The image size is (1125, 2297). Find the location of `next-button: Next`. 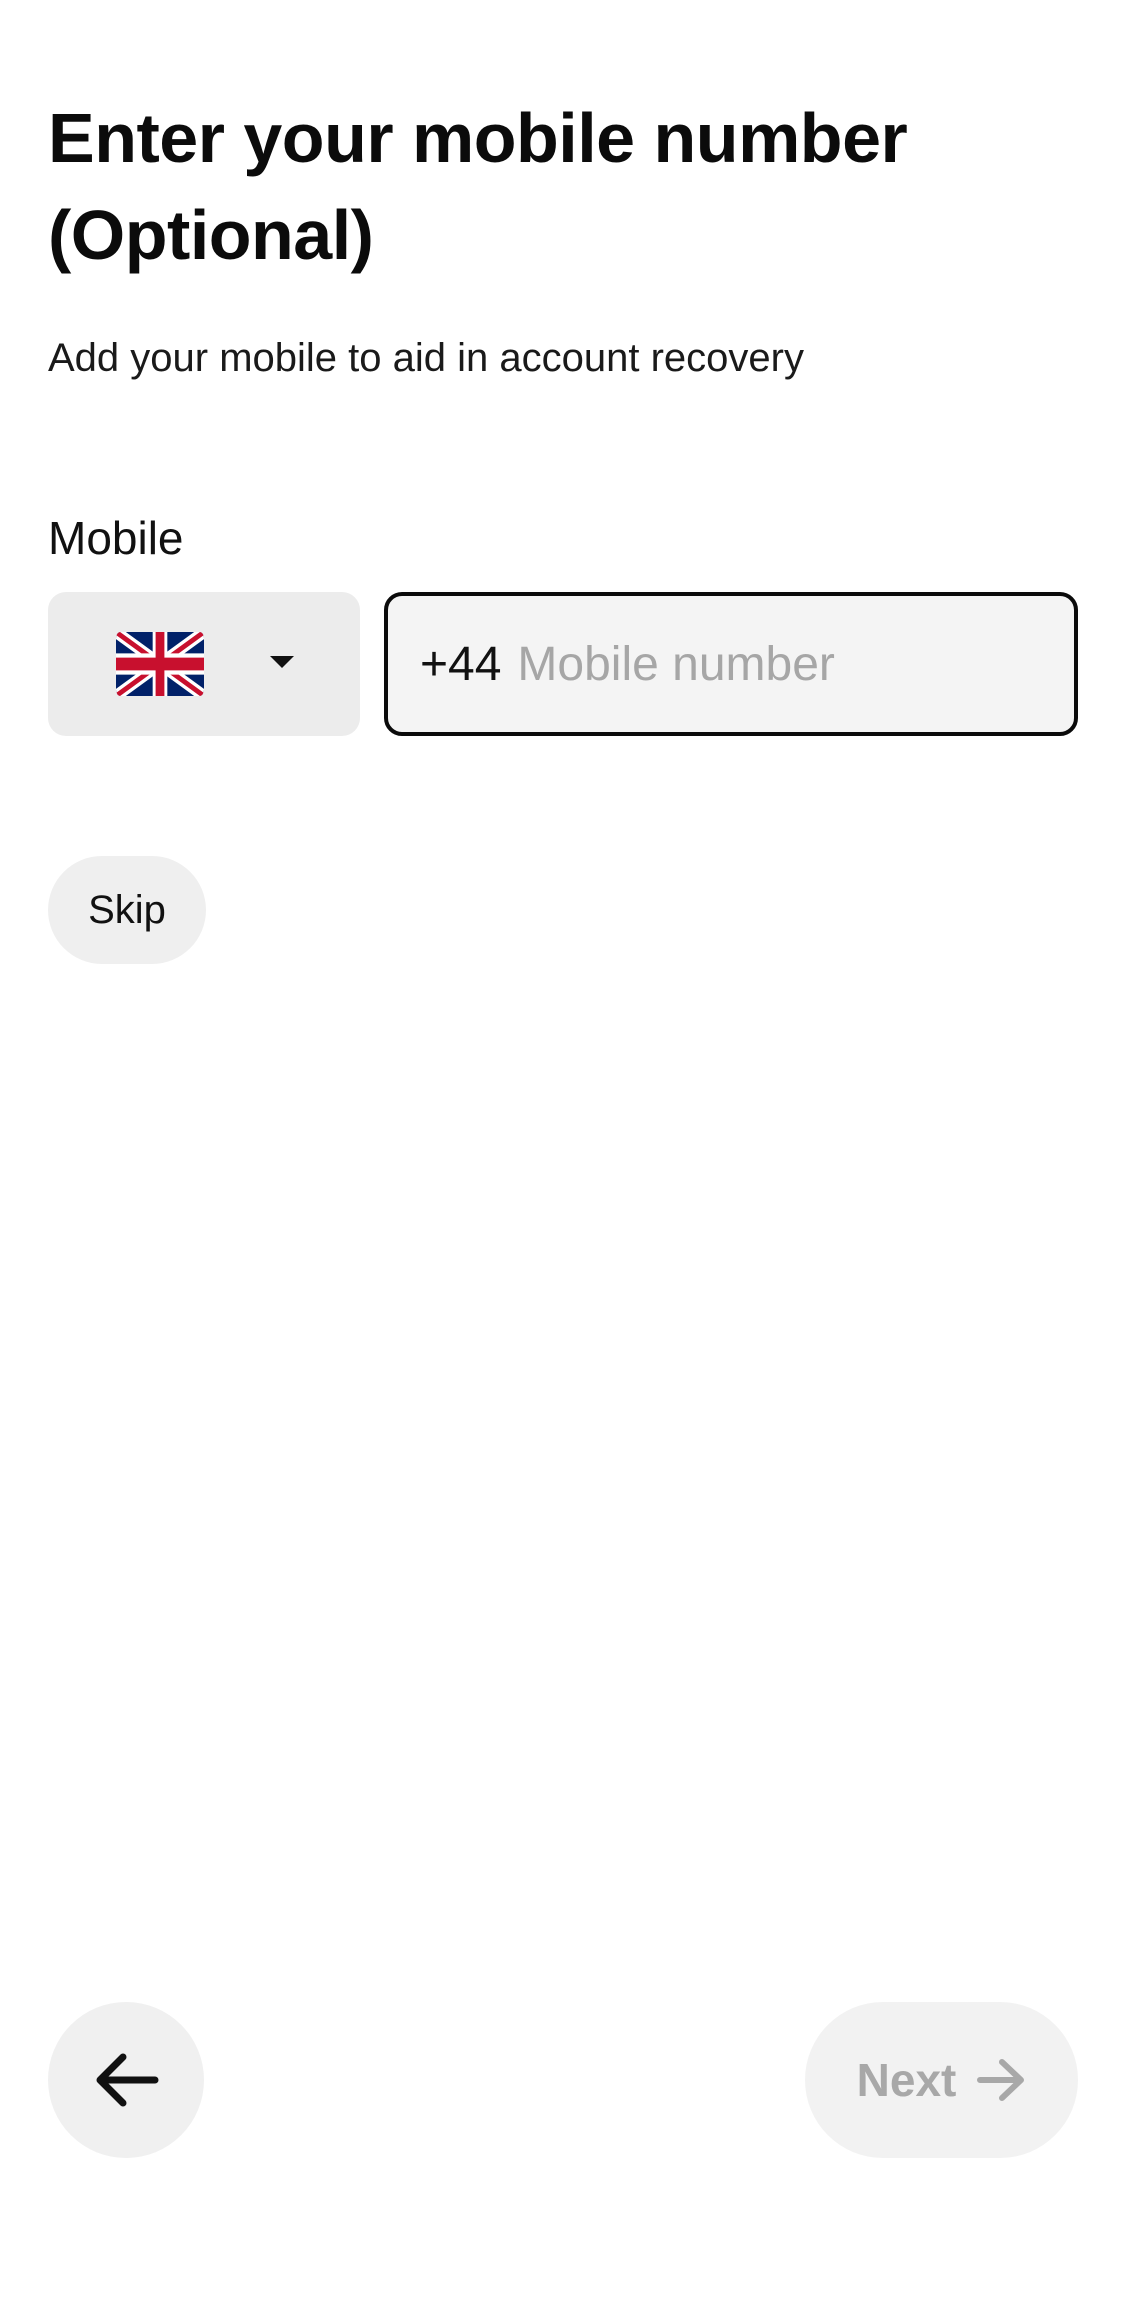

next-button: Next is located at coordinates (941, 2080).